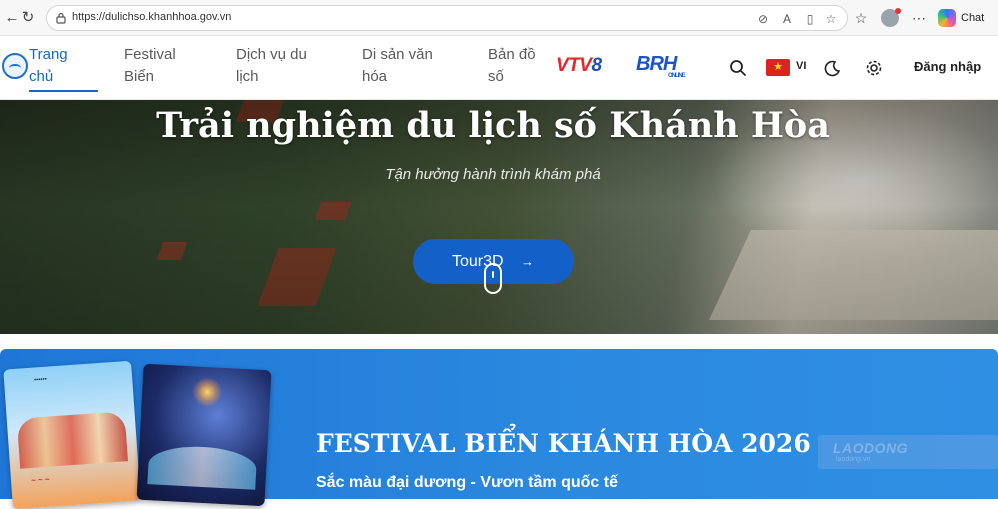  I want to click on nav-label: Di sản văn, so click(397, 54).